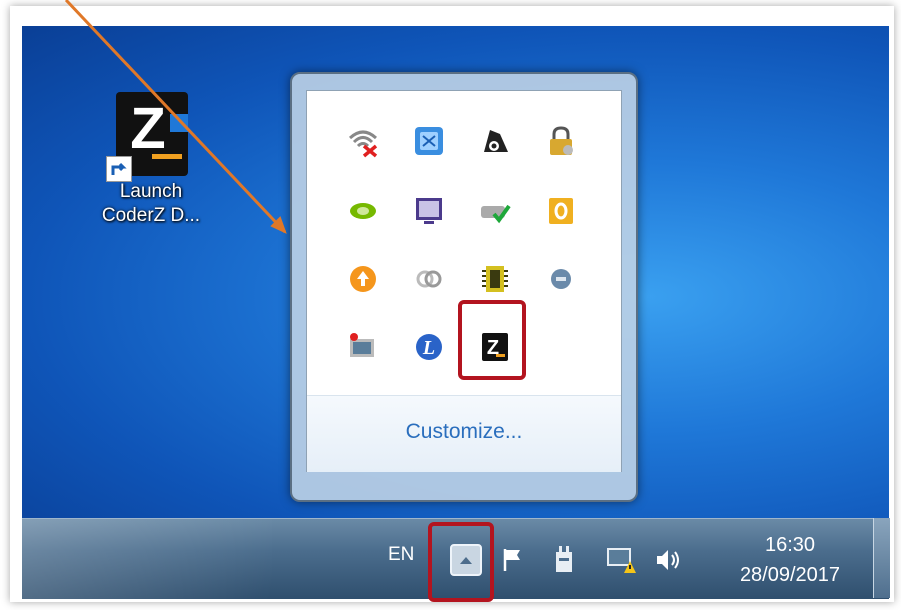 The image size is (901, 610). What do you see at coordinates (175, 117) in the screenshot?
I see `annotation-arrow` at bounding box center [175, 117].